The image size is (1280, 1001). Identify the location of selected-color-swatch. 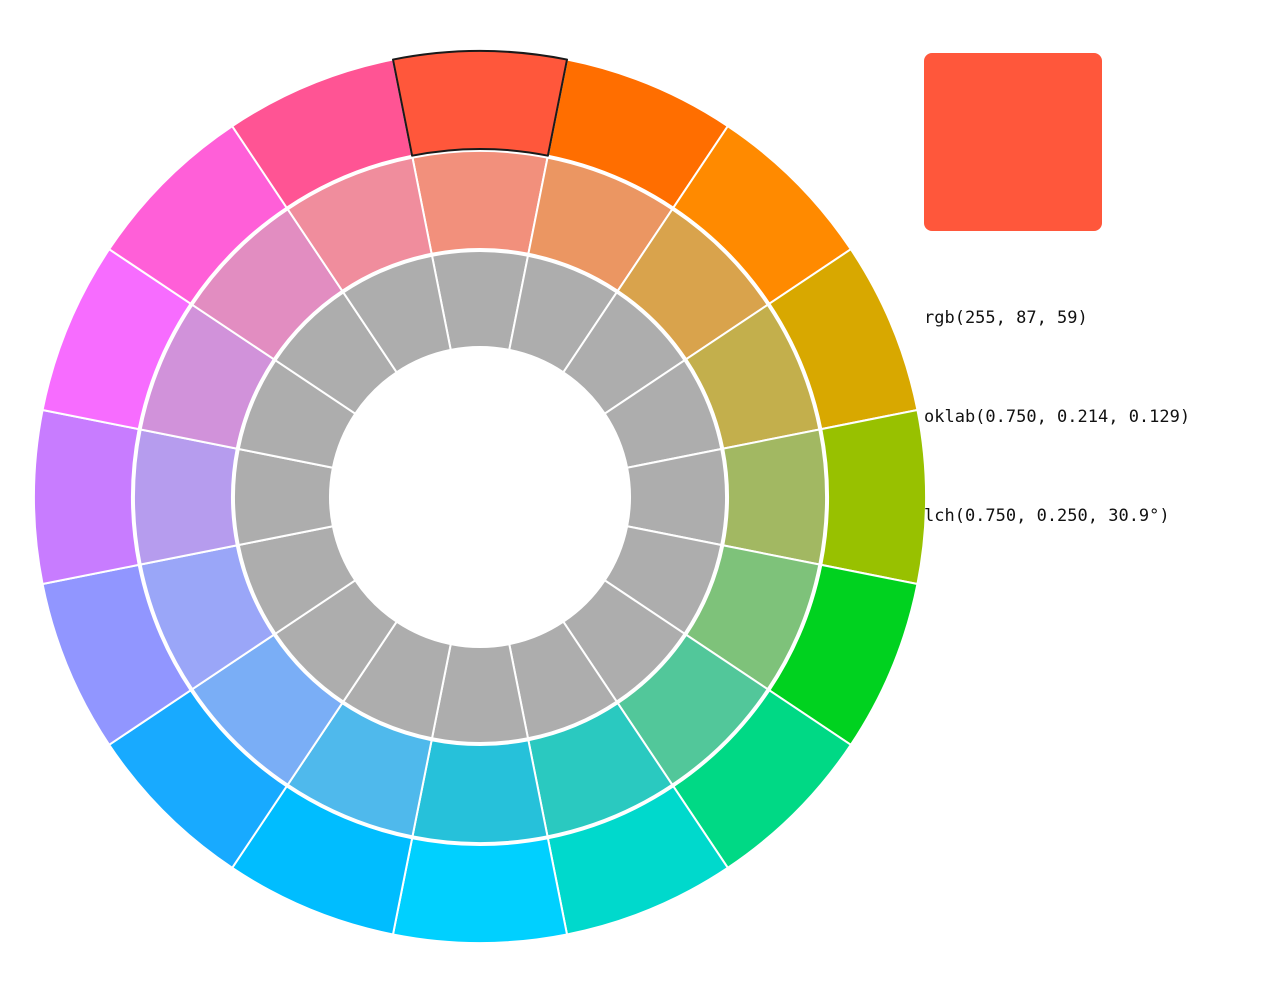
(1013, 142).